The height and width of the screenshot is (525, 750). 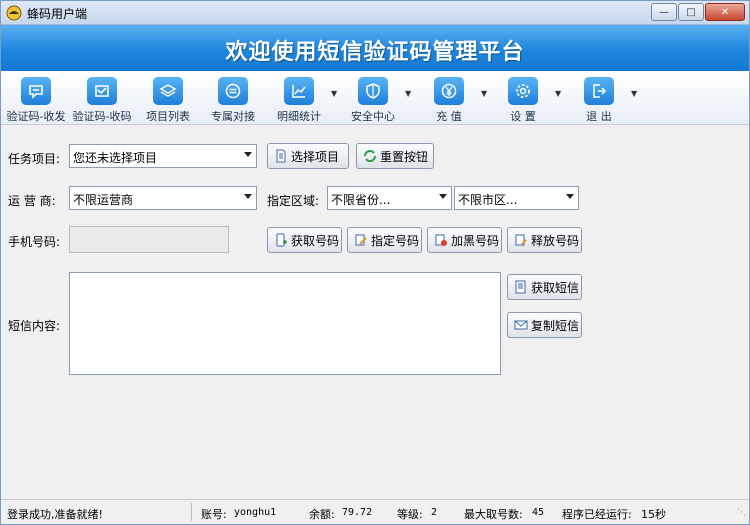 I want to click on maximize-button: □, so click(x=691, y=12).